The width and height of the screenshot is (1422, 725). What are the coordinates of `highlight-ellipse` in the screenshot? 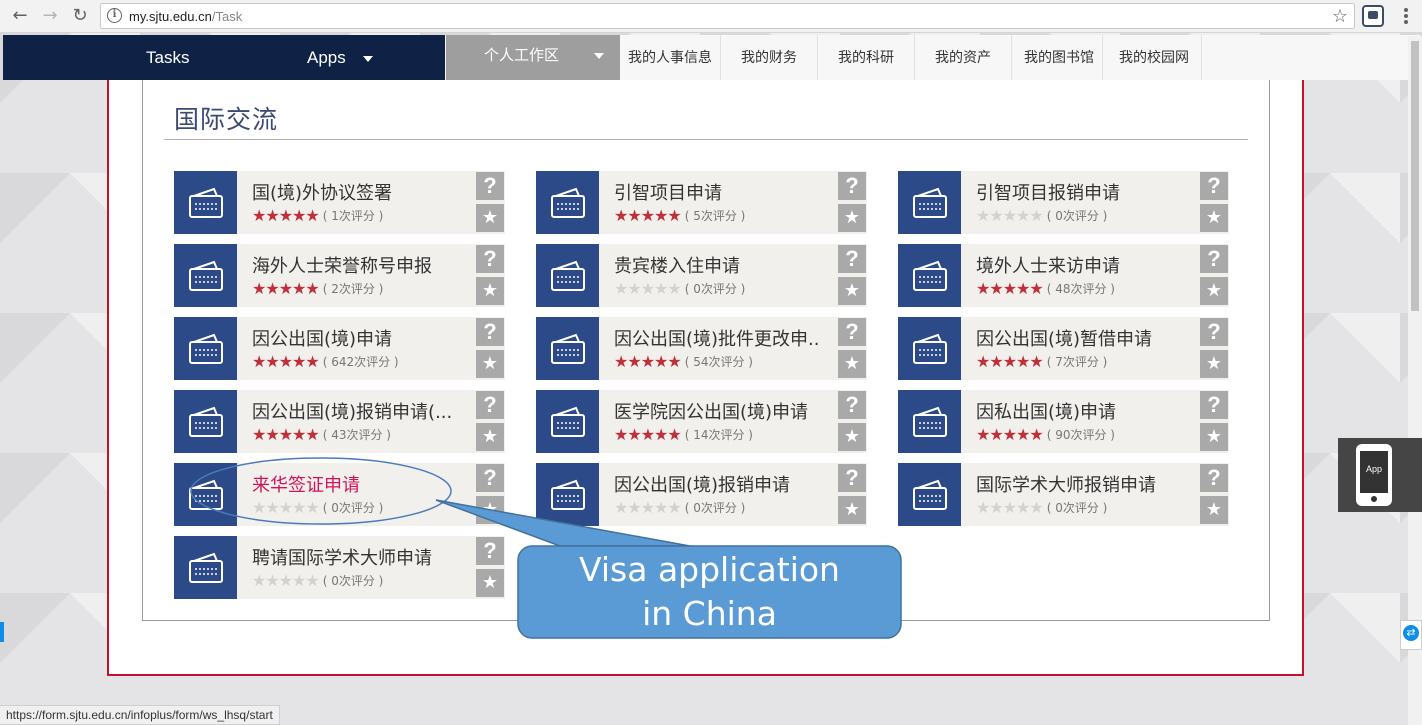 It's located at (321, 491).